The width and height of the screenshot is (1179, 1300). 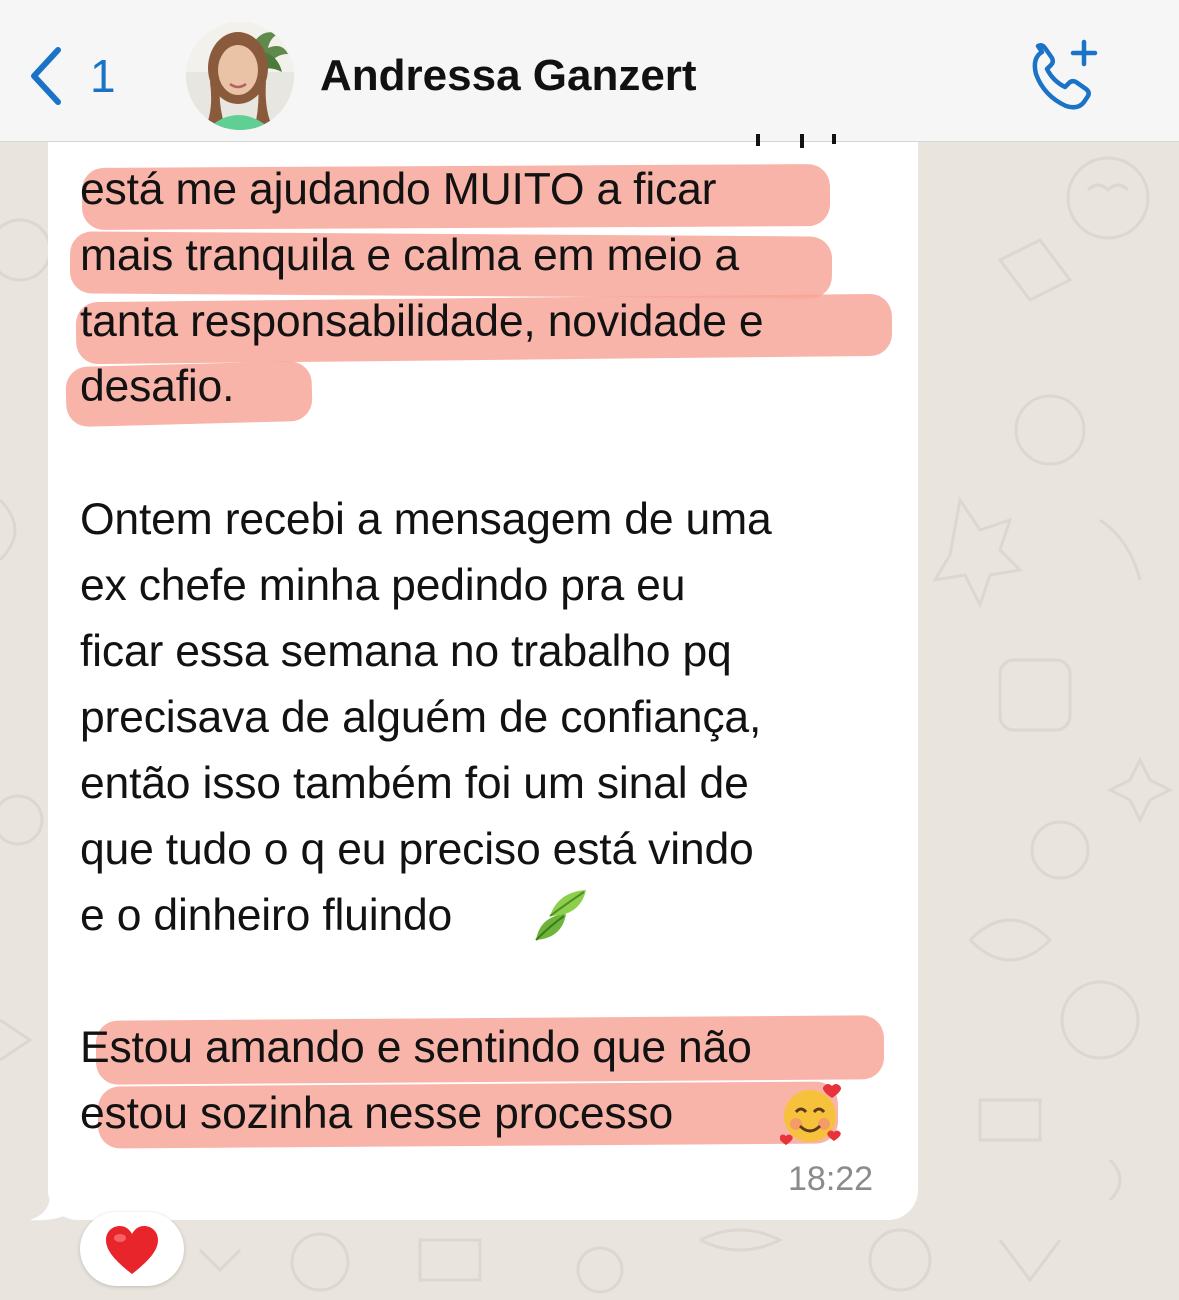 I want to click on message-line: precisava de alguém de confiança,, so click(x=421, y=717).